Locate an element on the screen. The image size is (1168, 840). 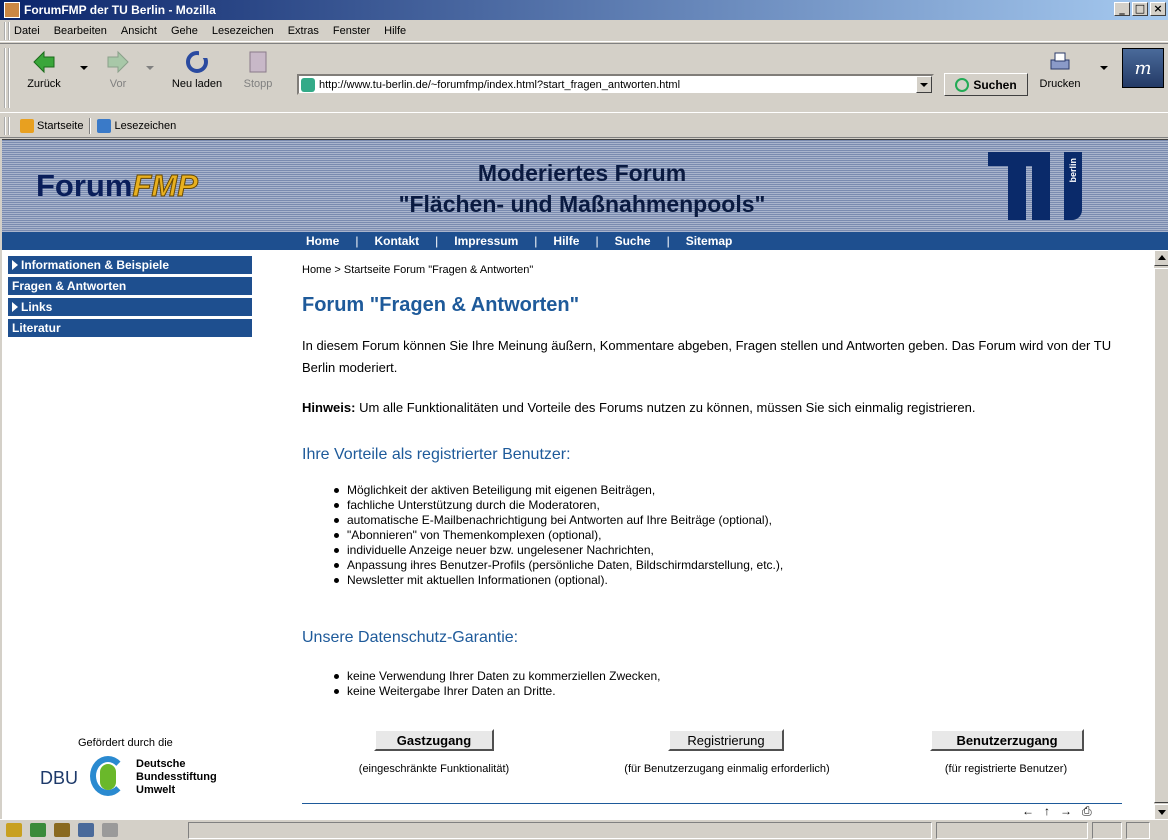
url-dropdown-icon is located at coordinates (924, 84).